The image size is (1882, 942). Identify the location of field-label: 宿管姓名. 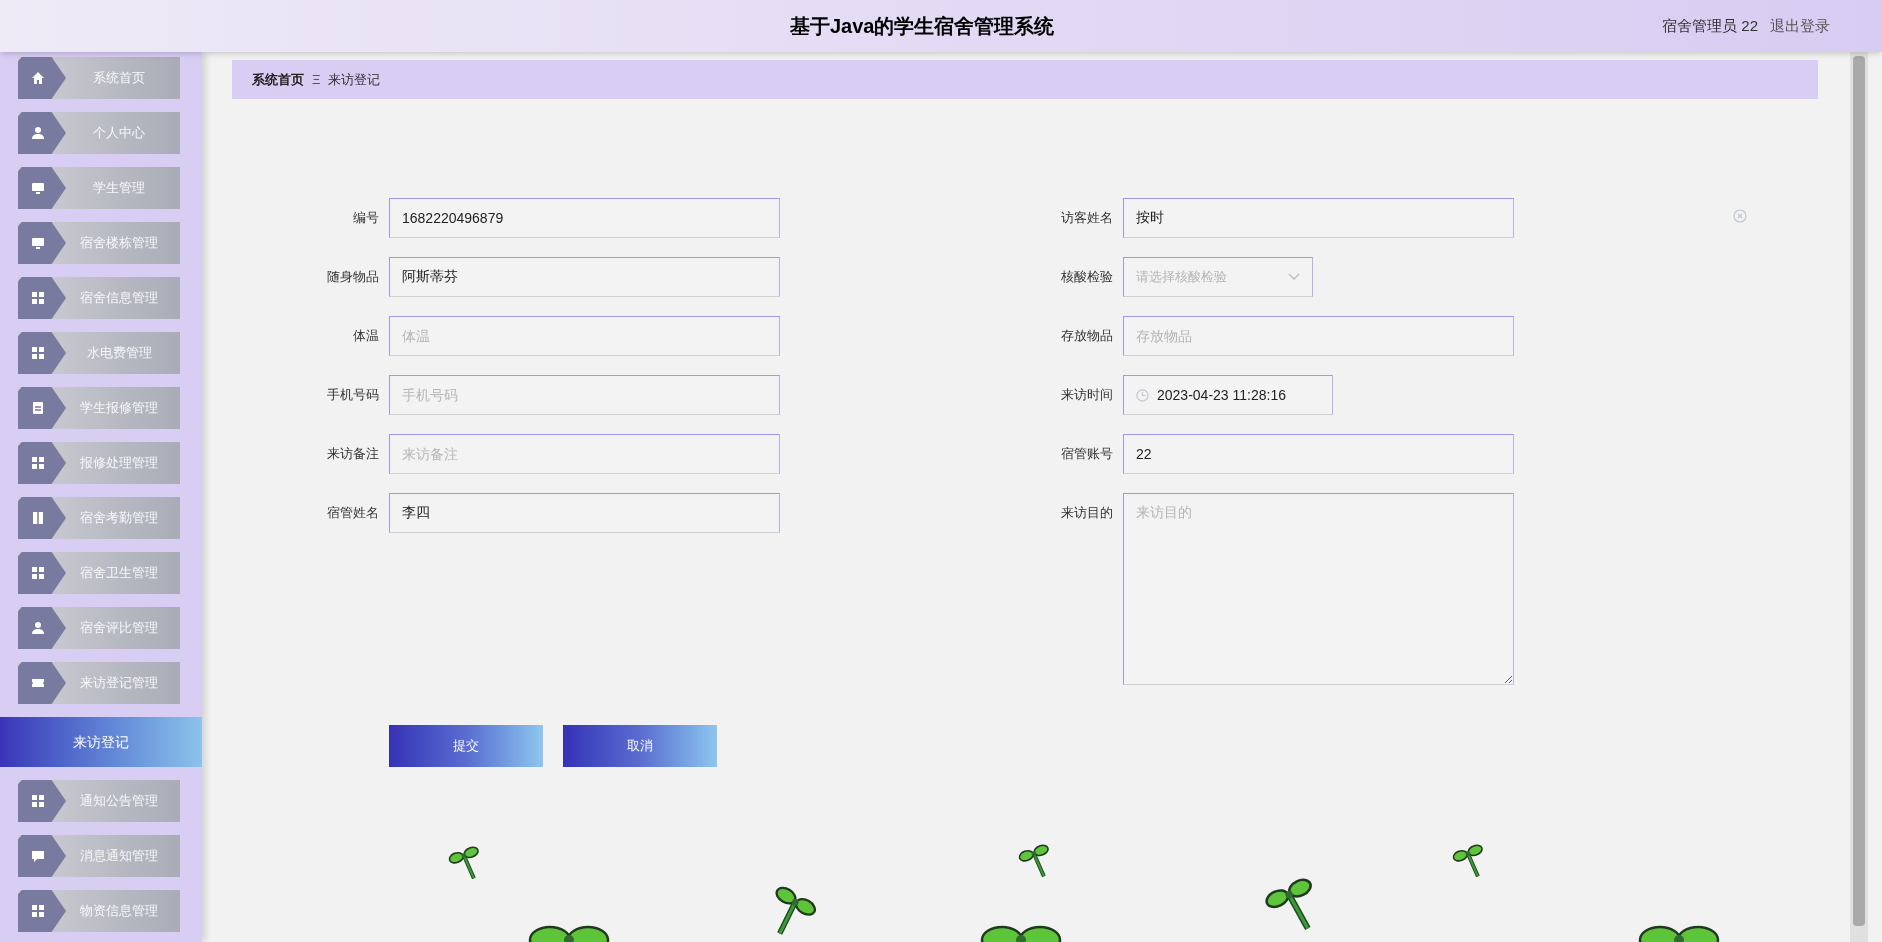
(353, 513).